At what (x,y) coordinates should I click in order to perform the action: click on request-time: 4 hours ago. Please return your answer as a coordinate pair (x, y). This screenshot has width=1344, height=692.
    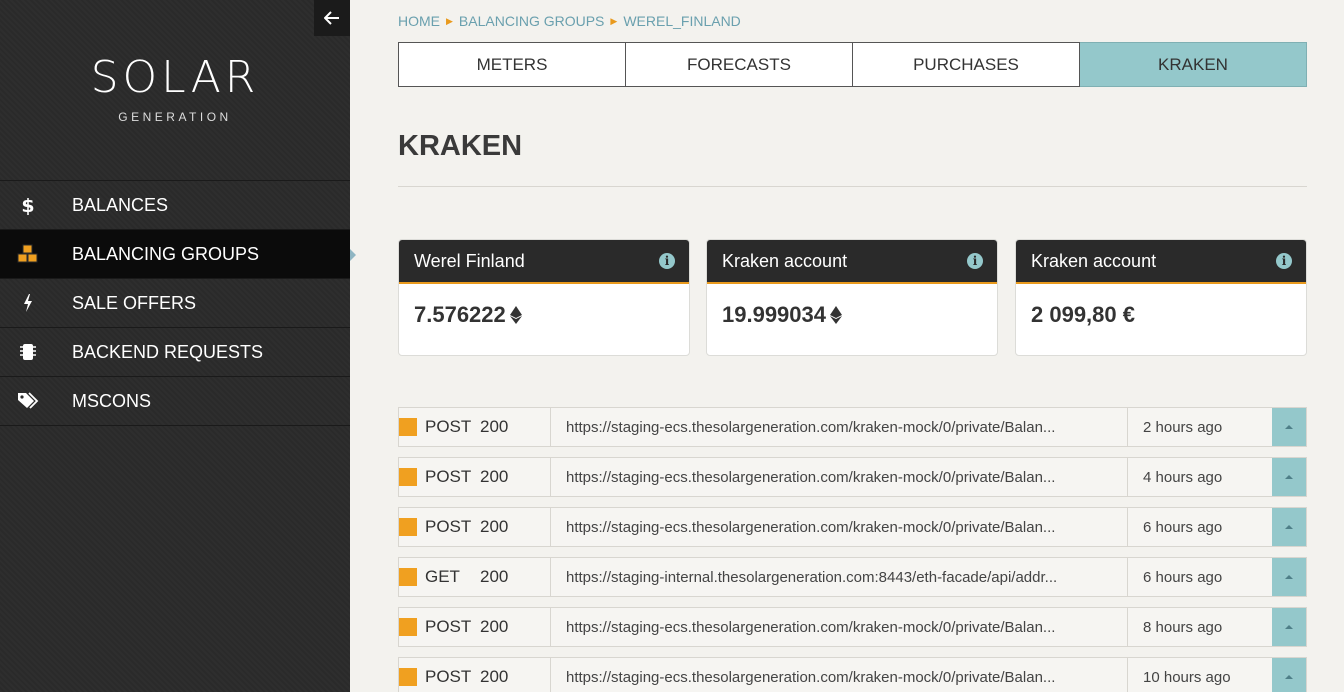
    Looking at the image, I should click on (1183, 477).